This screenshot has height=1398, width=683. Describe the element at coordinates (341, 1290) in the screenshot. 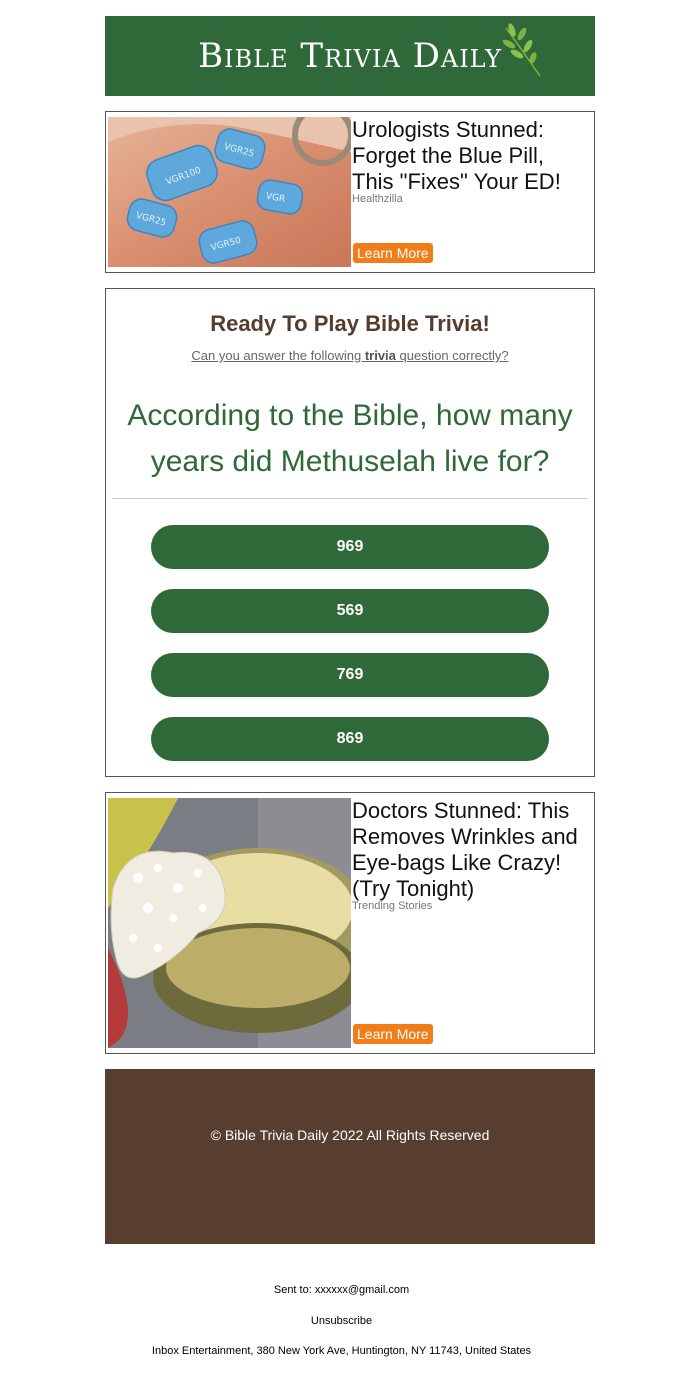

I see `sent-to-text: Sent to: xxxxxx@gmail.com` at that location.